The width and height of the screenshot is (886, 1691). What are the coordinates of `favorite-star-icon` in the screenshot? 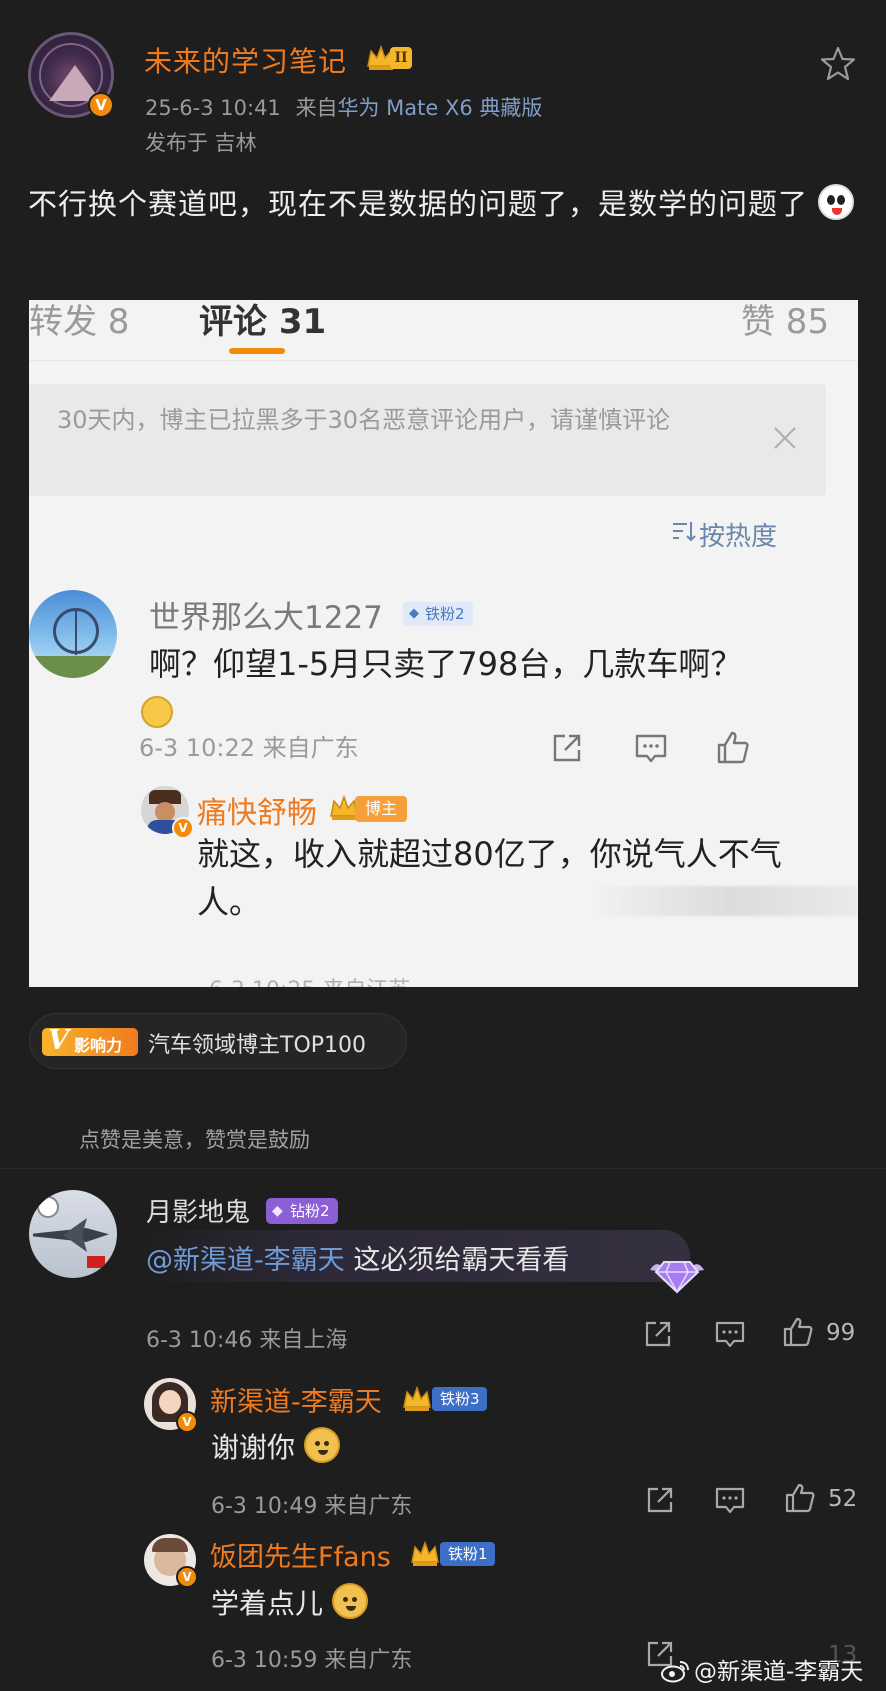 It's located at (838, 64).